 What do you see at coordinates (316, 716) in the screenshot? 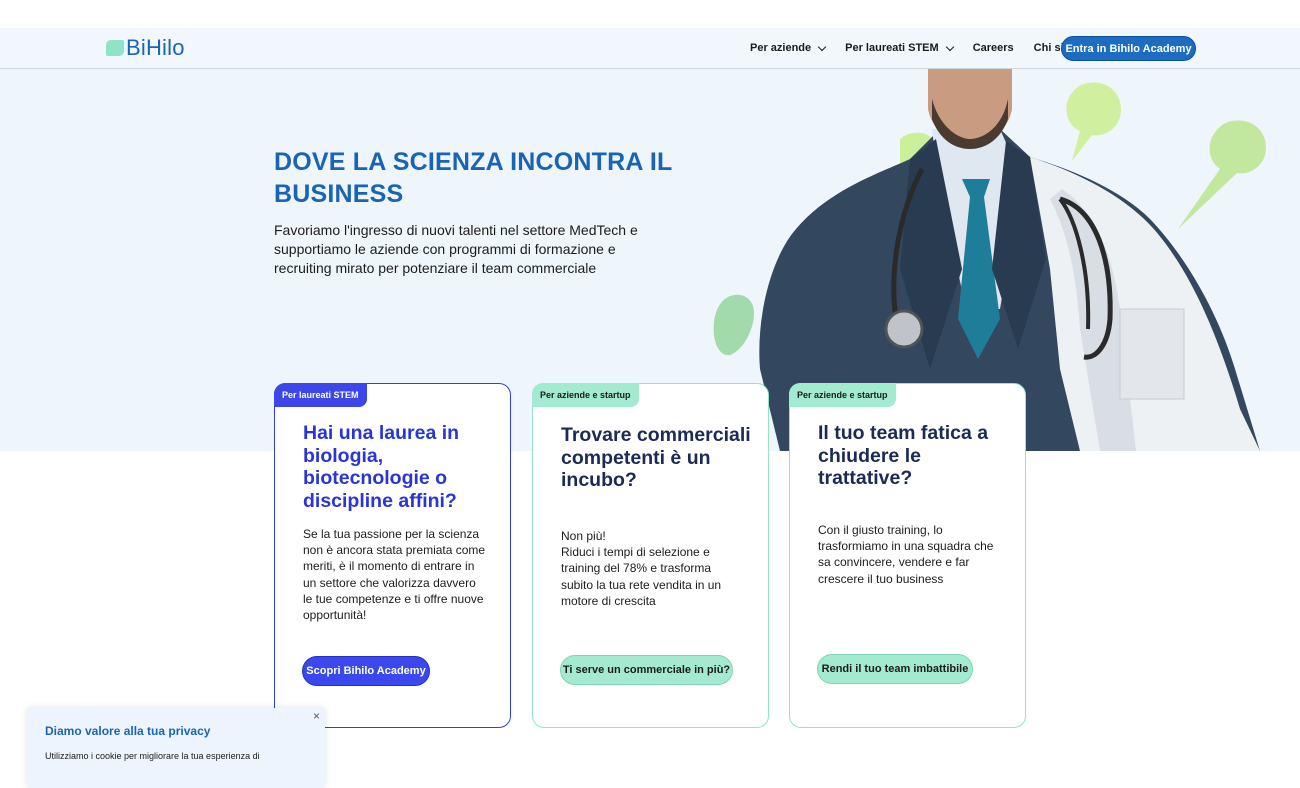
I see `close-icon: ×` at bounding box center [316, 716].